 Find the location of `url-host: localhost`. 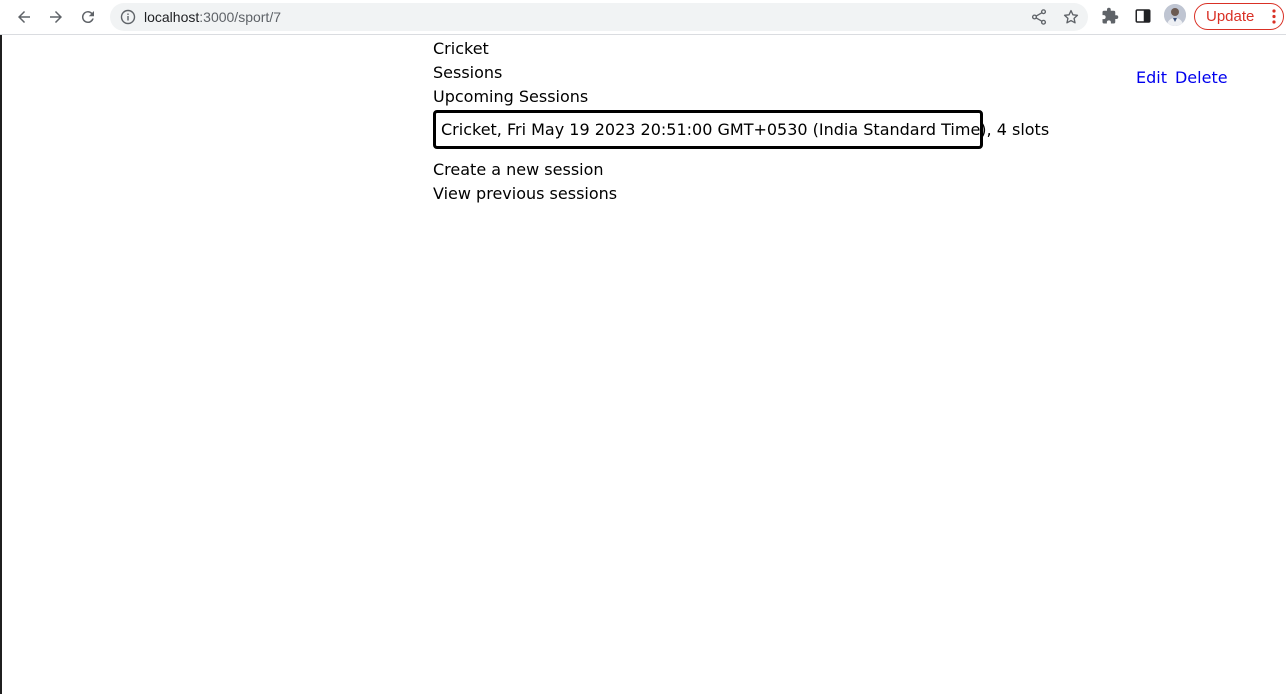

url-host: localhost is located at coordinates (172, 17).